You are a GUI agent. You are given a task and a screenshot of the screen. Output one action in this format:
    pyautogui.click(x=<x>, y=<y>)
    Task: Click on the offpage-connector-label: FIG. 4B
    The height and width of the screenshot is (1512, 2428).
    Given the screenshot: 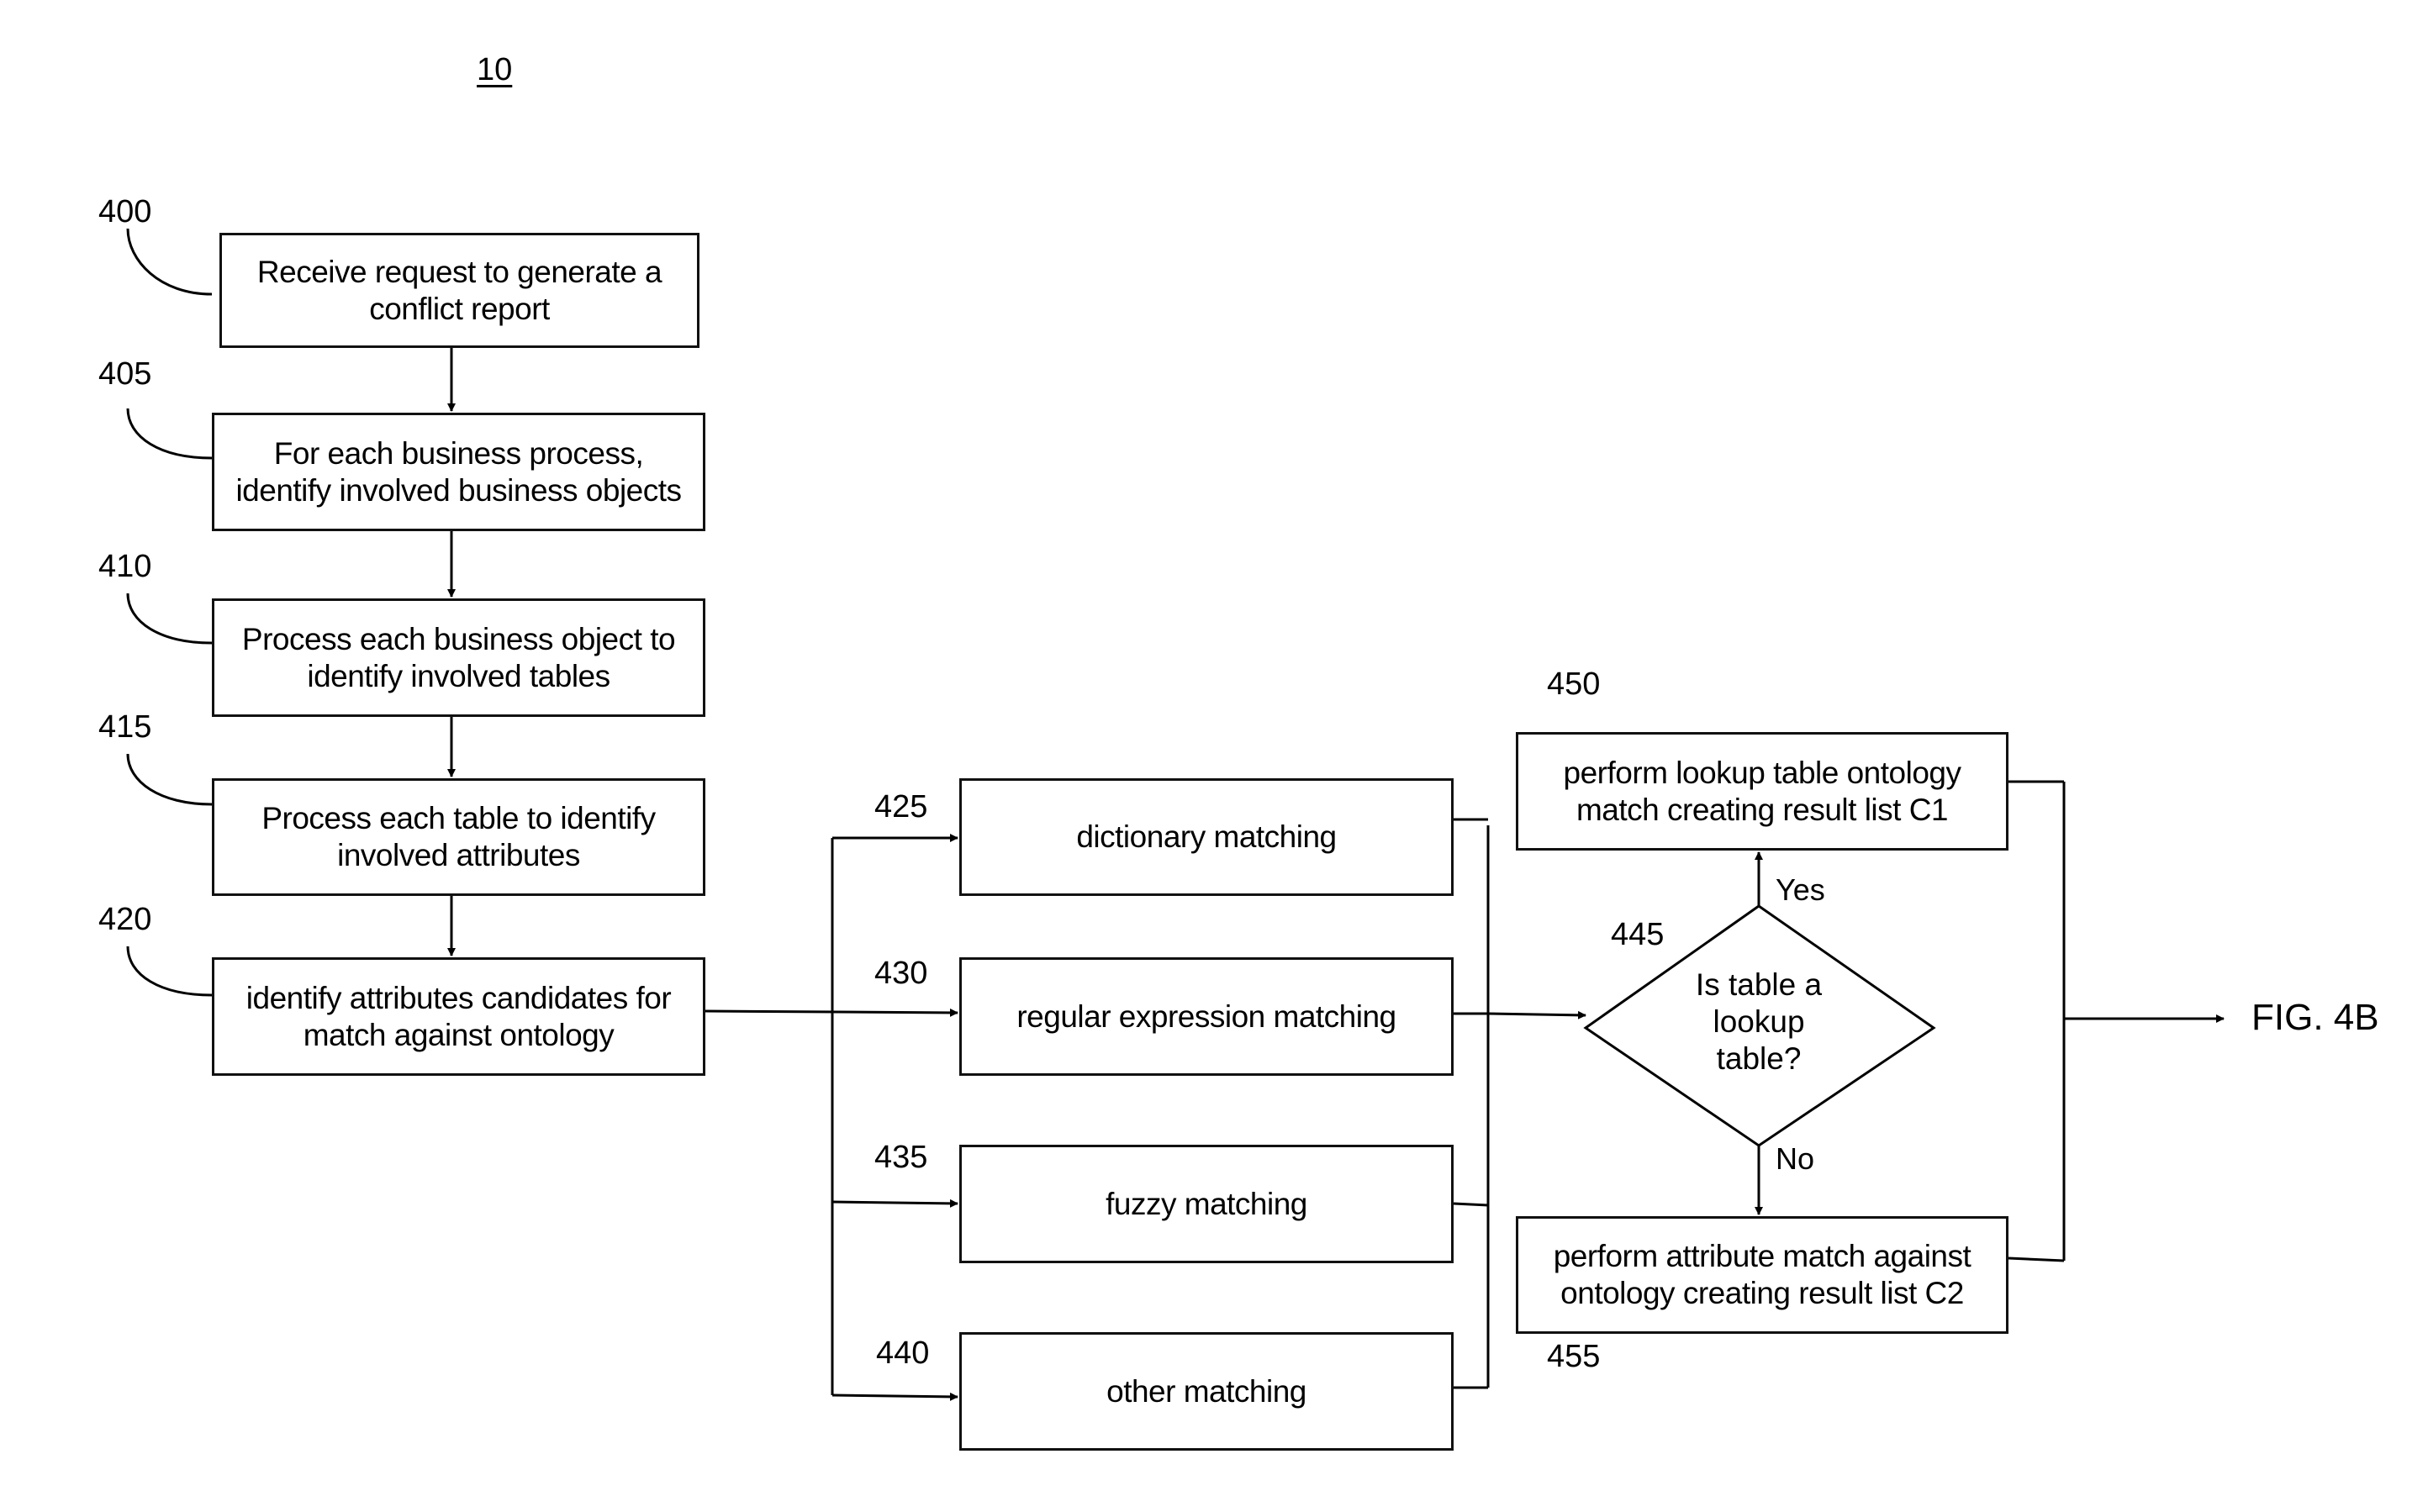 What is the action you would take?
    pyautogui.click(x=2315, y=1018)
    